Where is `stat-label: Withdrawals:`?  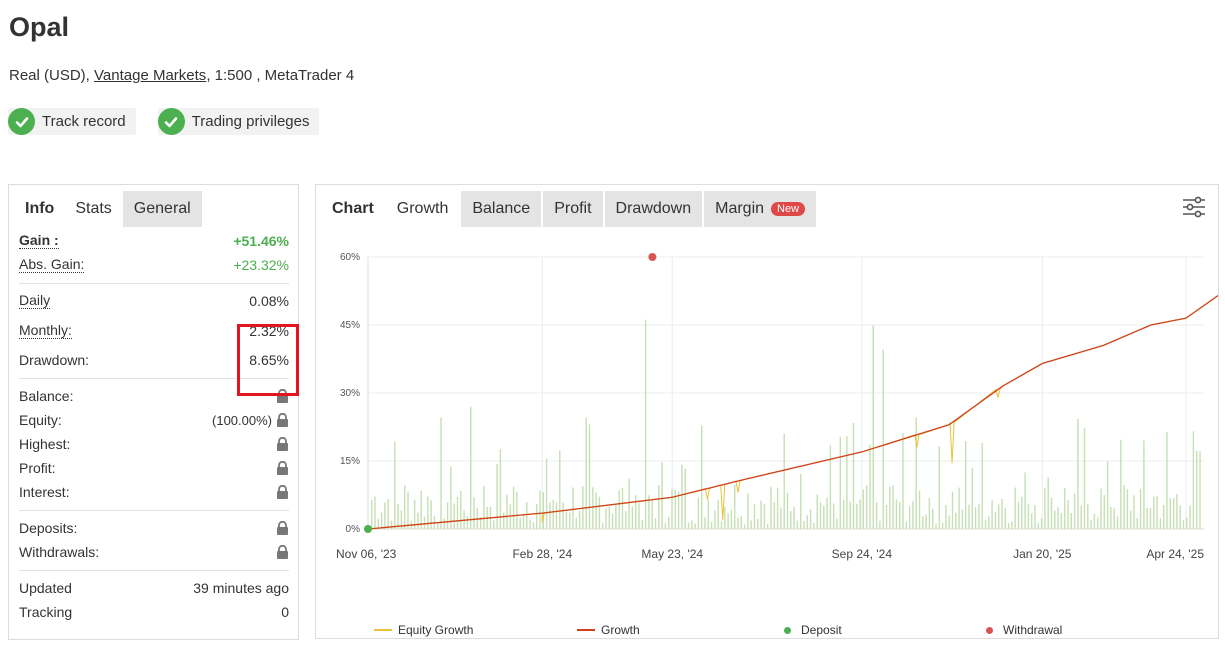
stat-label: Withdrawals: is located at coordinates (59, 552).